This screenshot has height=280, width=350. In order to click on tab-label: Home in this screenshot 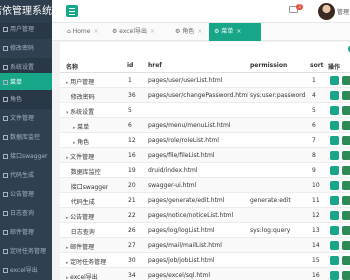, I will do `click(81, 31)`.